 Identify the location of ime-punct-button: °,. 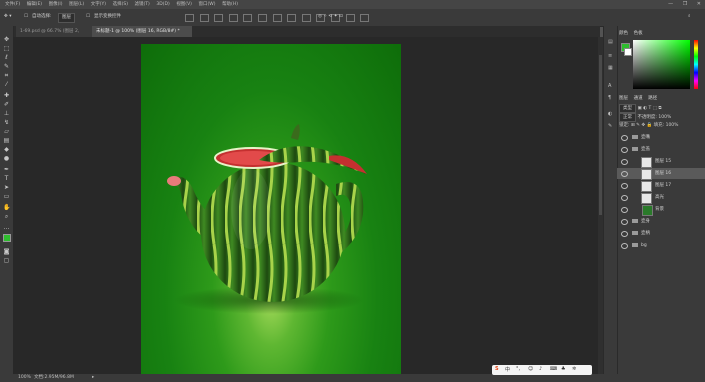
(518, 369).